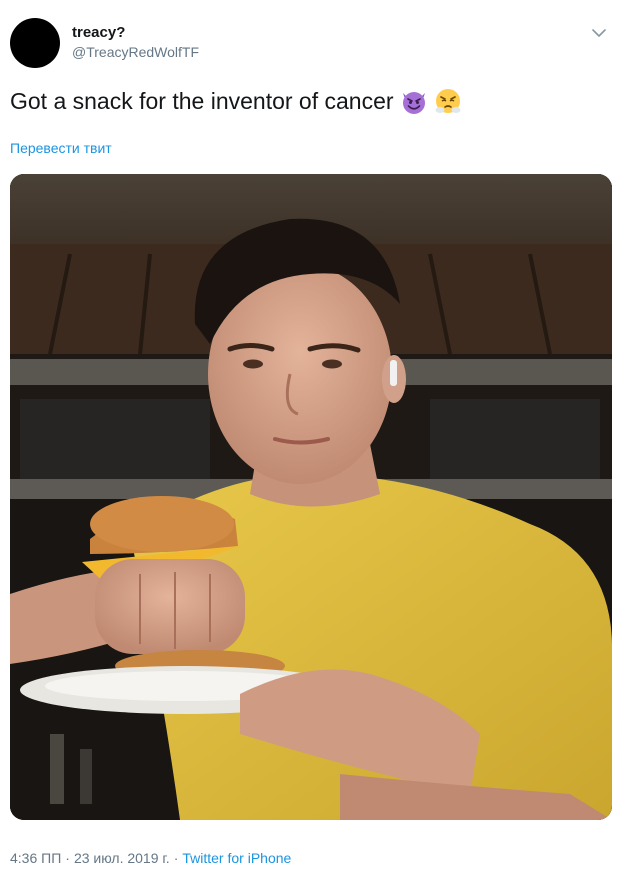 The image size is (620, 880). What do you see at coordinates (35, 858) in the screenshot?
I see `tweet-time: 4:36 ПП` at bounding box center [35, 858].